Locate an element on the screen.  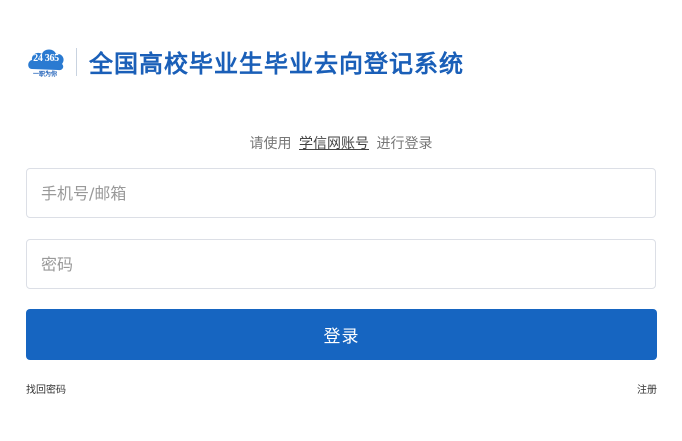
login-button: 登录 is located at coordinates (341, 334).